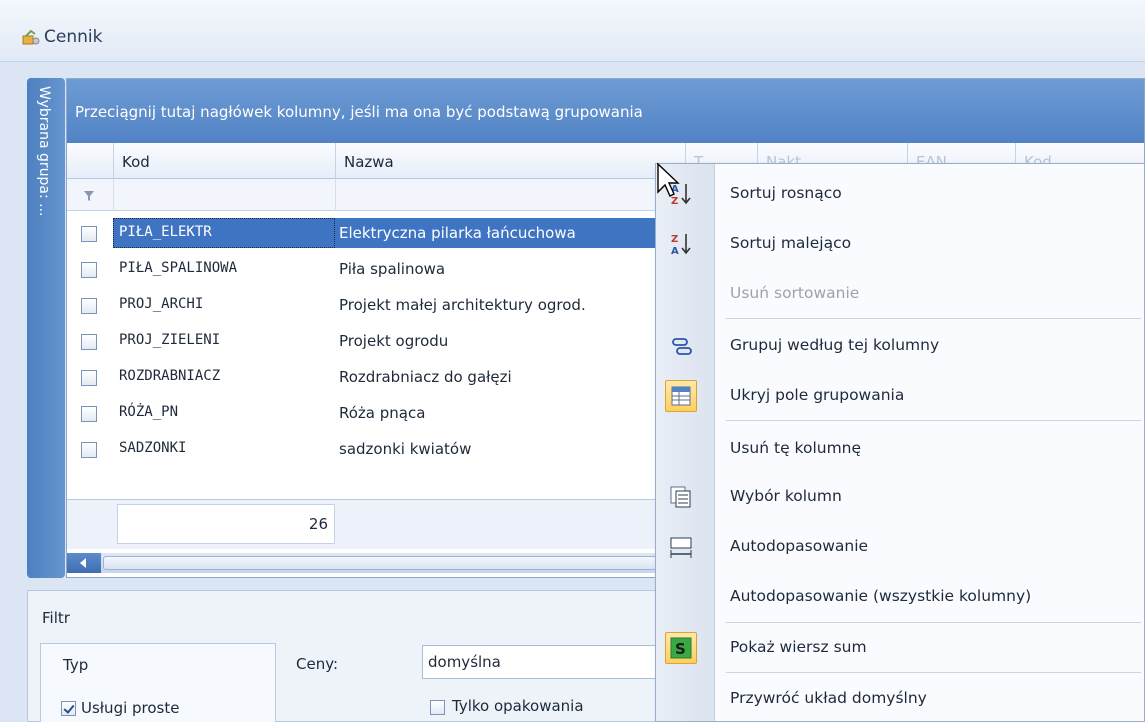 This screenshot has height=722, width=1145. Describe the element at coordinates (383, 563) in the screenshot. I see `scrollbar-thumb` at that location.